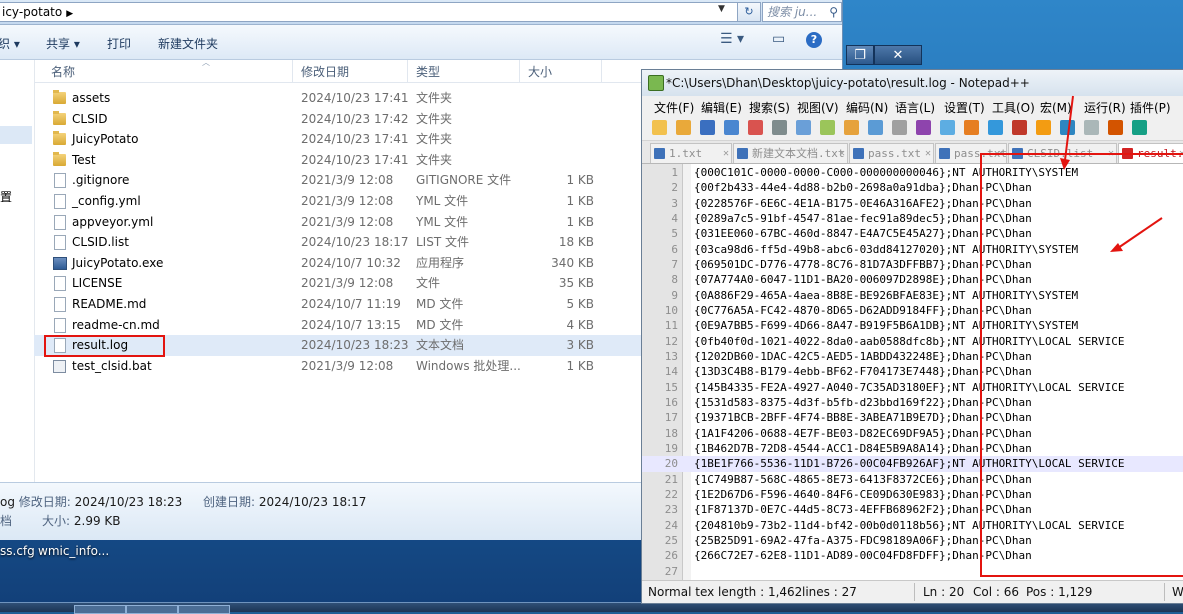  What do you see at coordinates (1111, 173) in the screenshot?
I see `annotation-arrows` at bounding box center [1111, 173].